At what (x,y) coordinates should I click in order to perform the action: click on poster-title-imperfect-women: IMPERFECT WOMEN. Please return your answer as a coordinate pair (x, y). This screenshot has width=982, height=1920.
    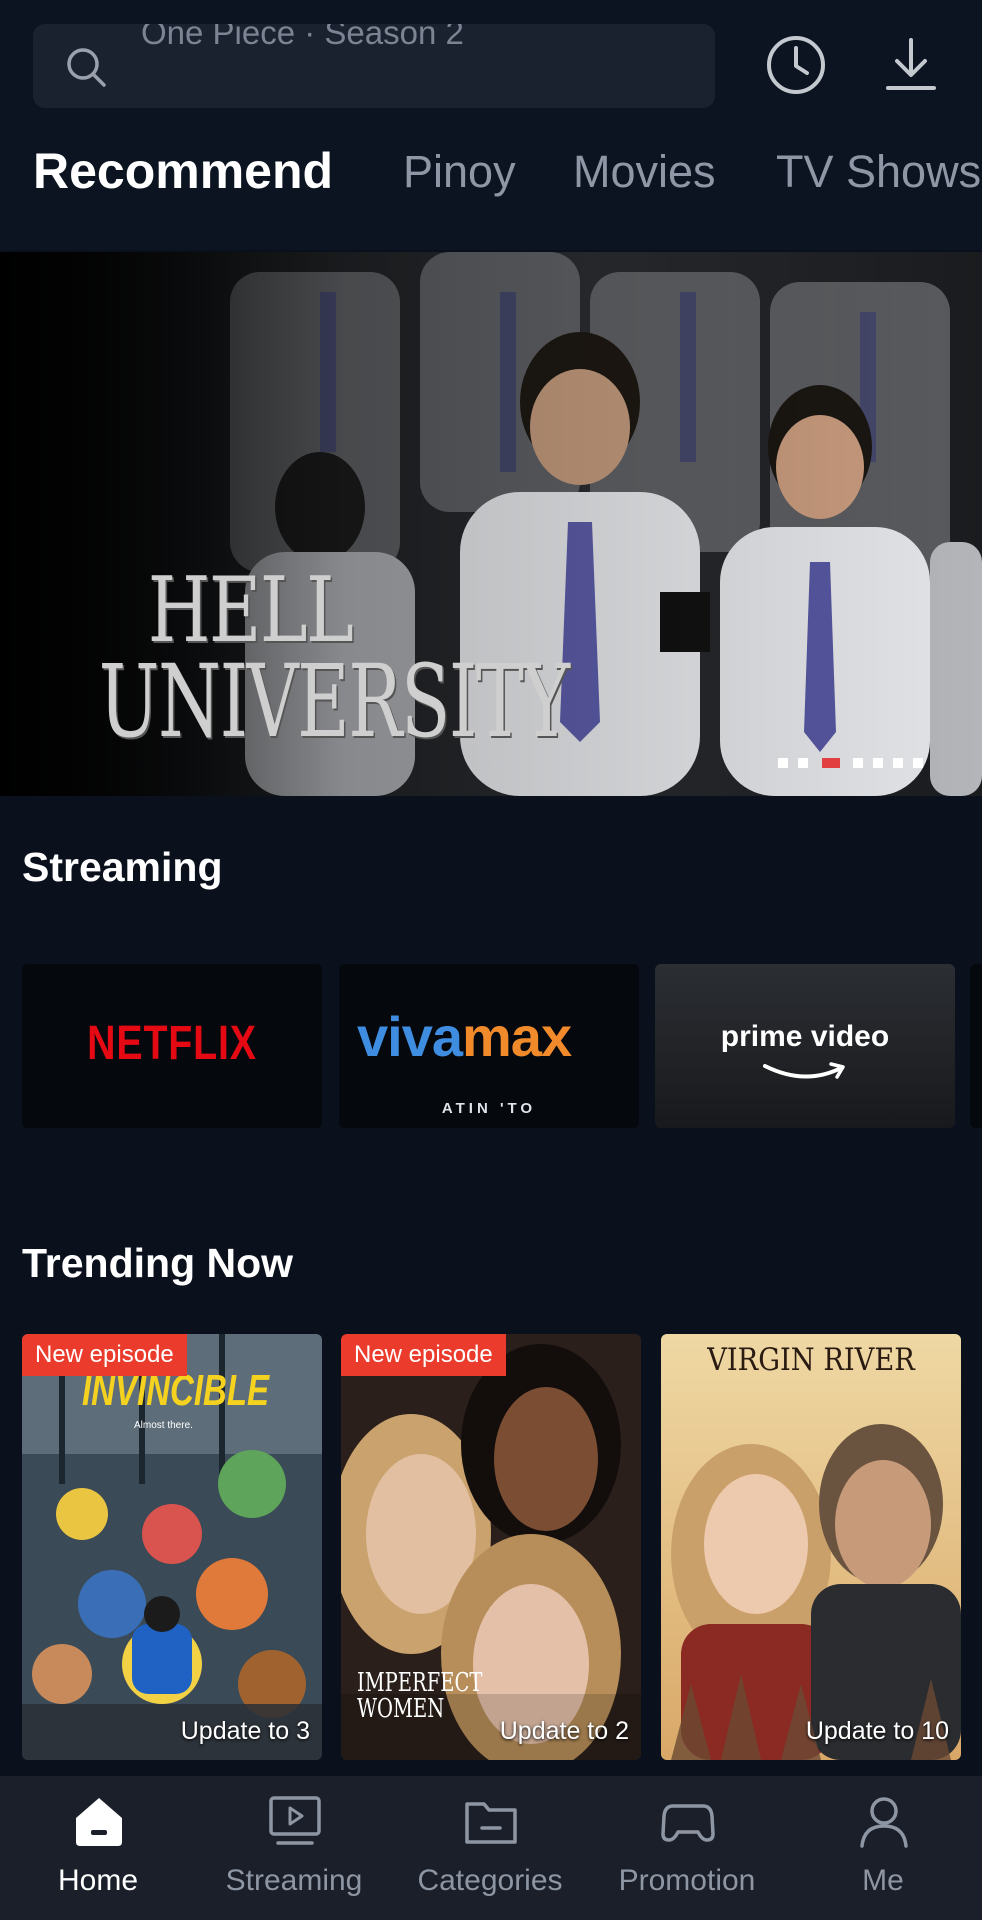
    Looking at the image, I should click on (420, 1696).